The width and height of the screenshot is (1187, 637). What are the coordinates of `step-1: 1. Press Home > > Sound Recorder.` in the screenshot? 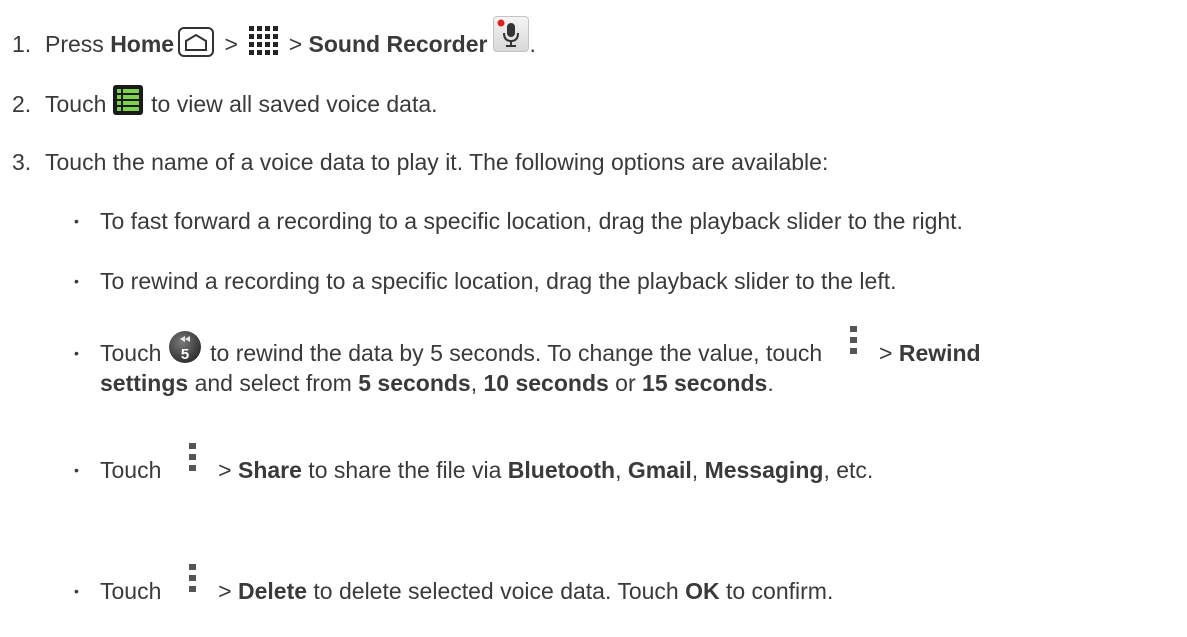 It's located at (274, 40).